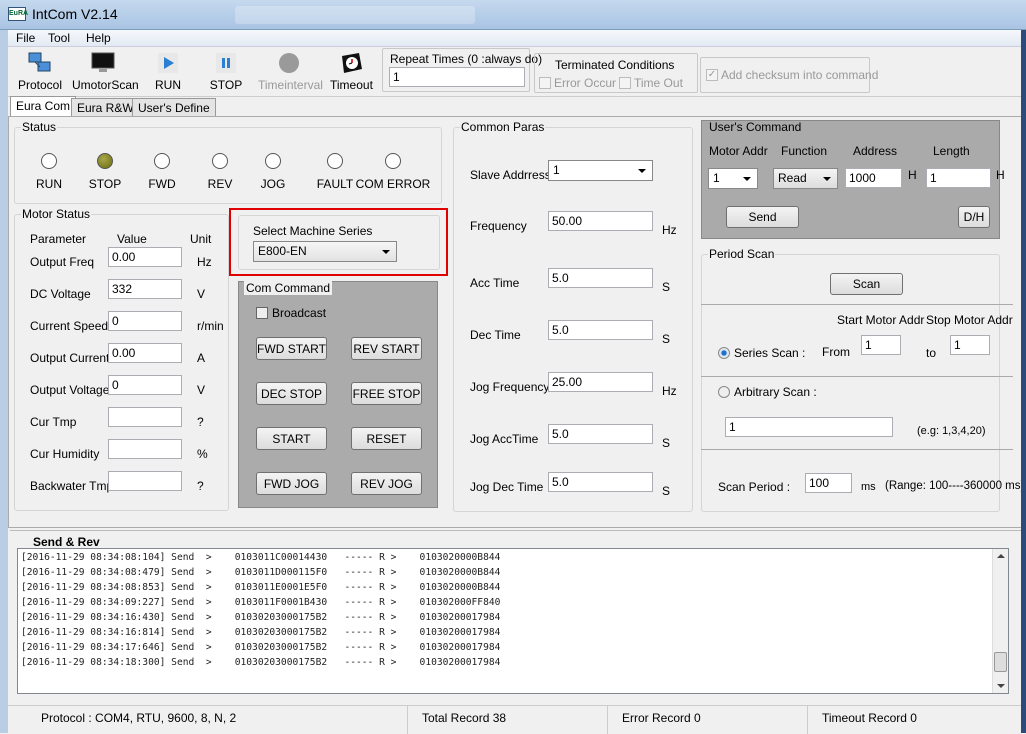 This screenshot has height=734, width=1026. Describe the element at coordinates (1001, 686) in the screenshot. I see `scroll-down-icon` at that location.